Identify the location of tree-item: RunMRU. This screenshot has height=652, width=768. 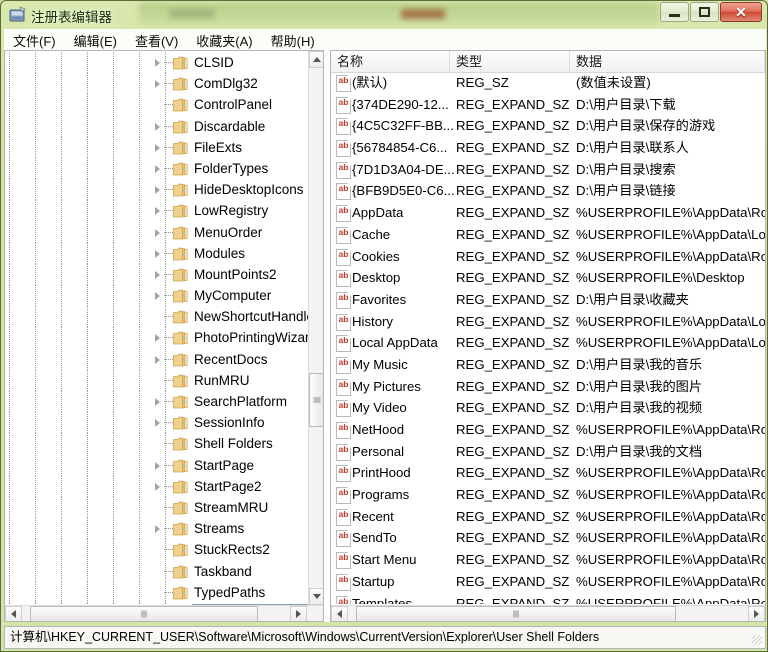
(156, 380).